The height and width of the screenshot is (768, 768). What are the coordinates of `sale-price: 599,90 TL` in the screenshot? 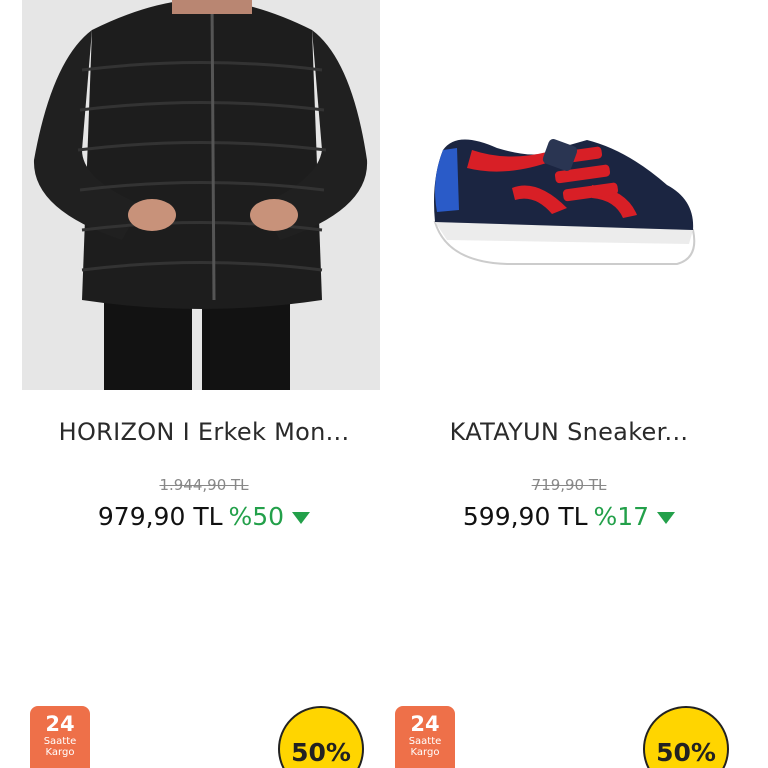 It's located at (525, 516).